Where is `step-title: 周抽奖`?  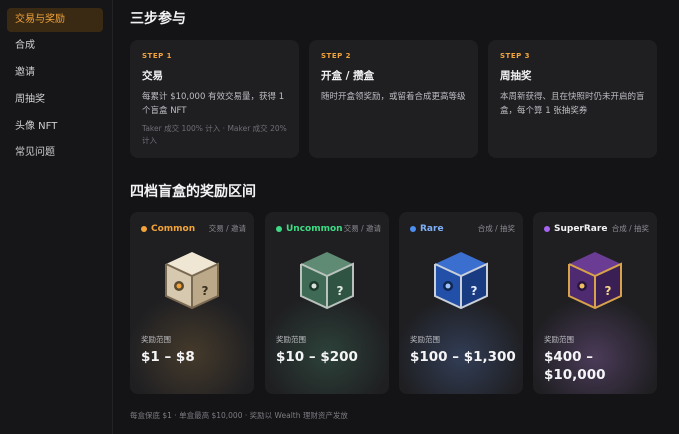
step-title: 周抽奖 is located at coordinates (516, 76).